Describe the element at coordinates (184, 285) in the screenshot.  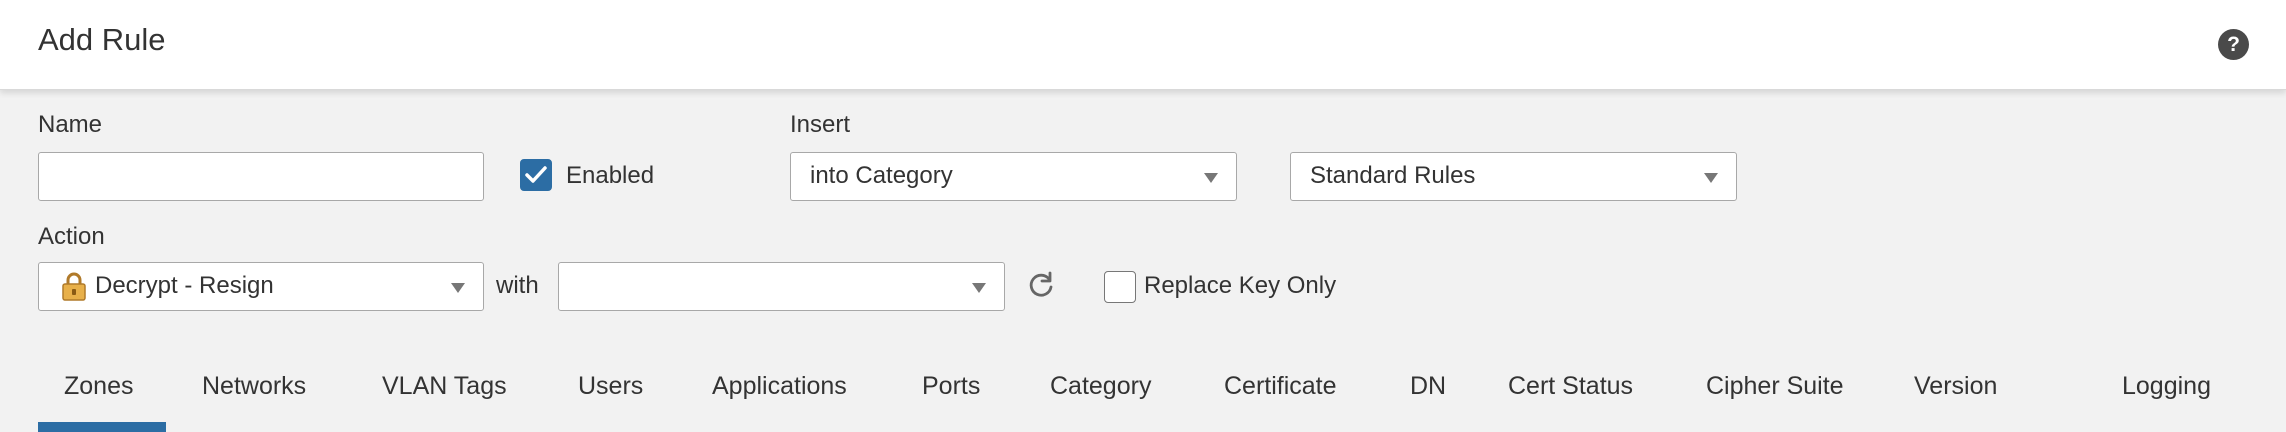
I see `action-value: Decrypt - Resign` at that location.